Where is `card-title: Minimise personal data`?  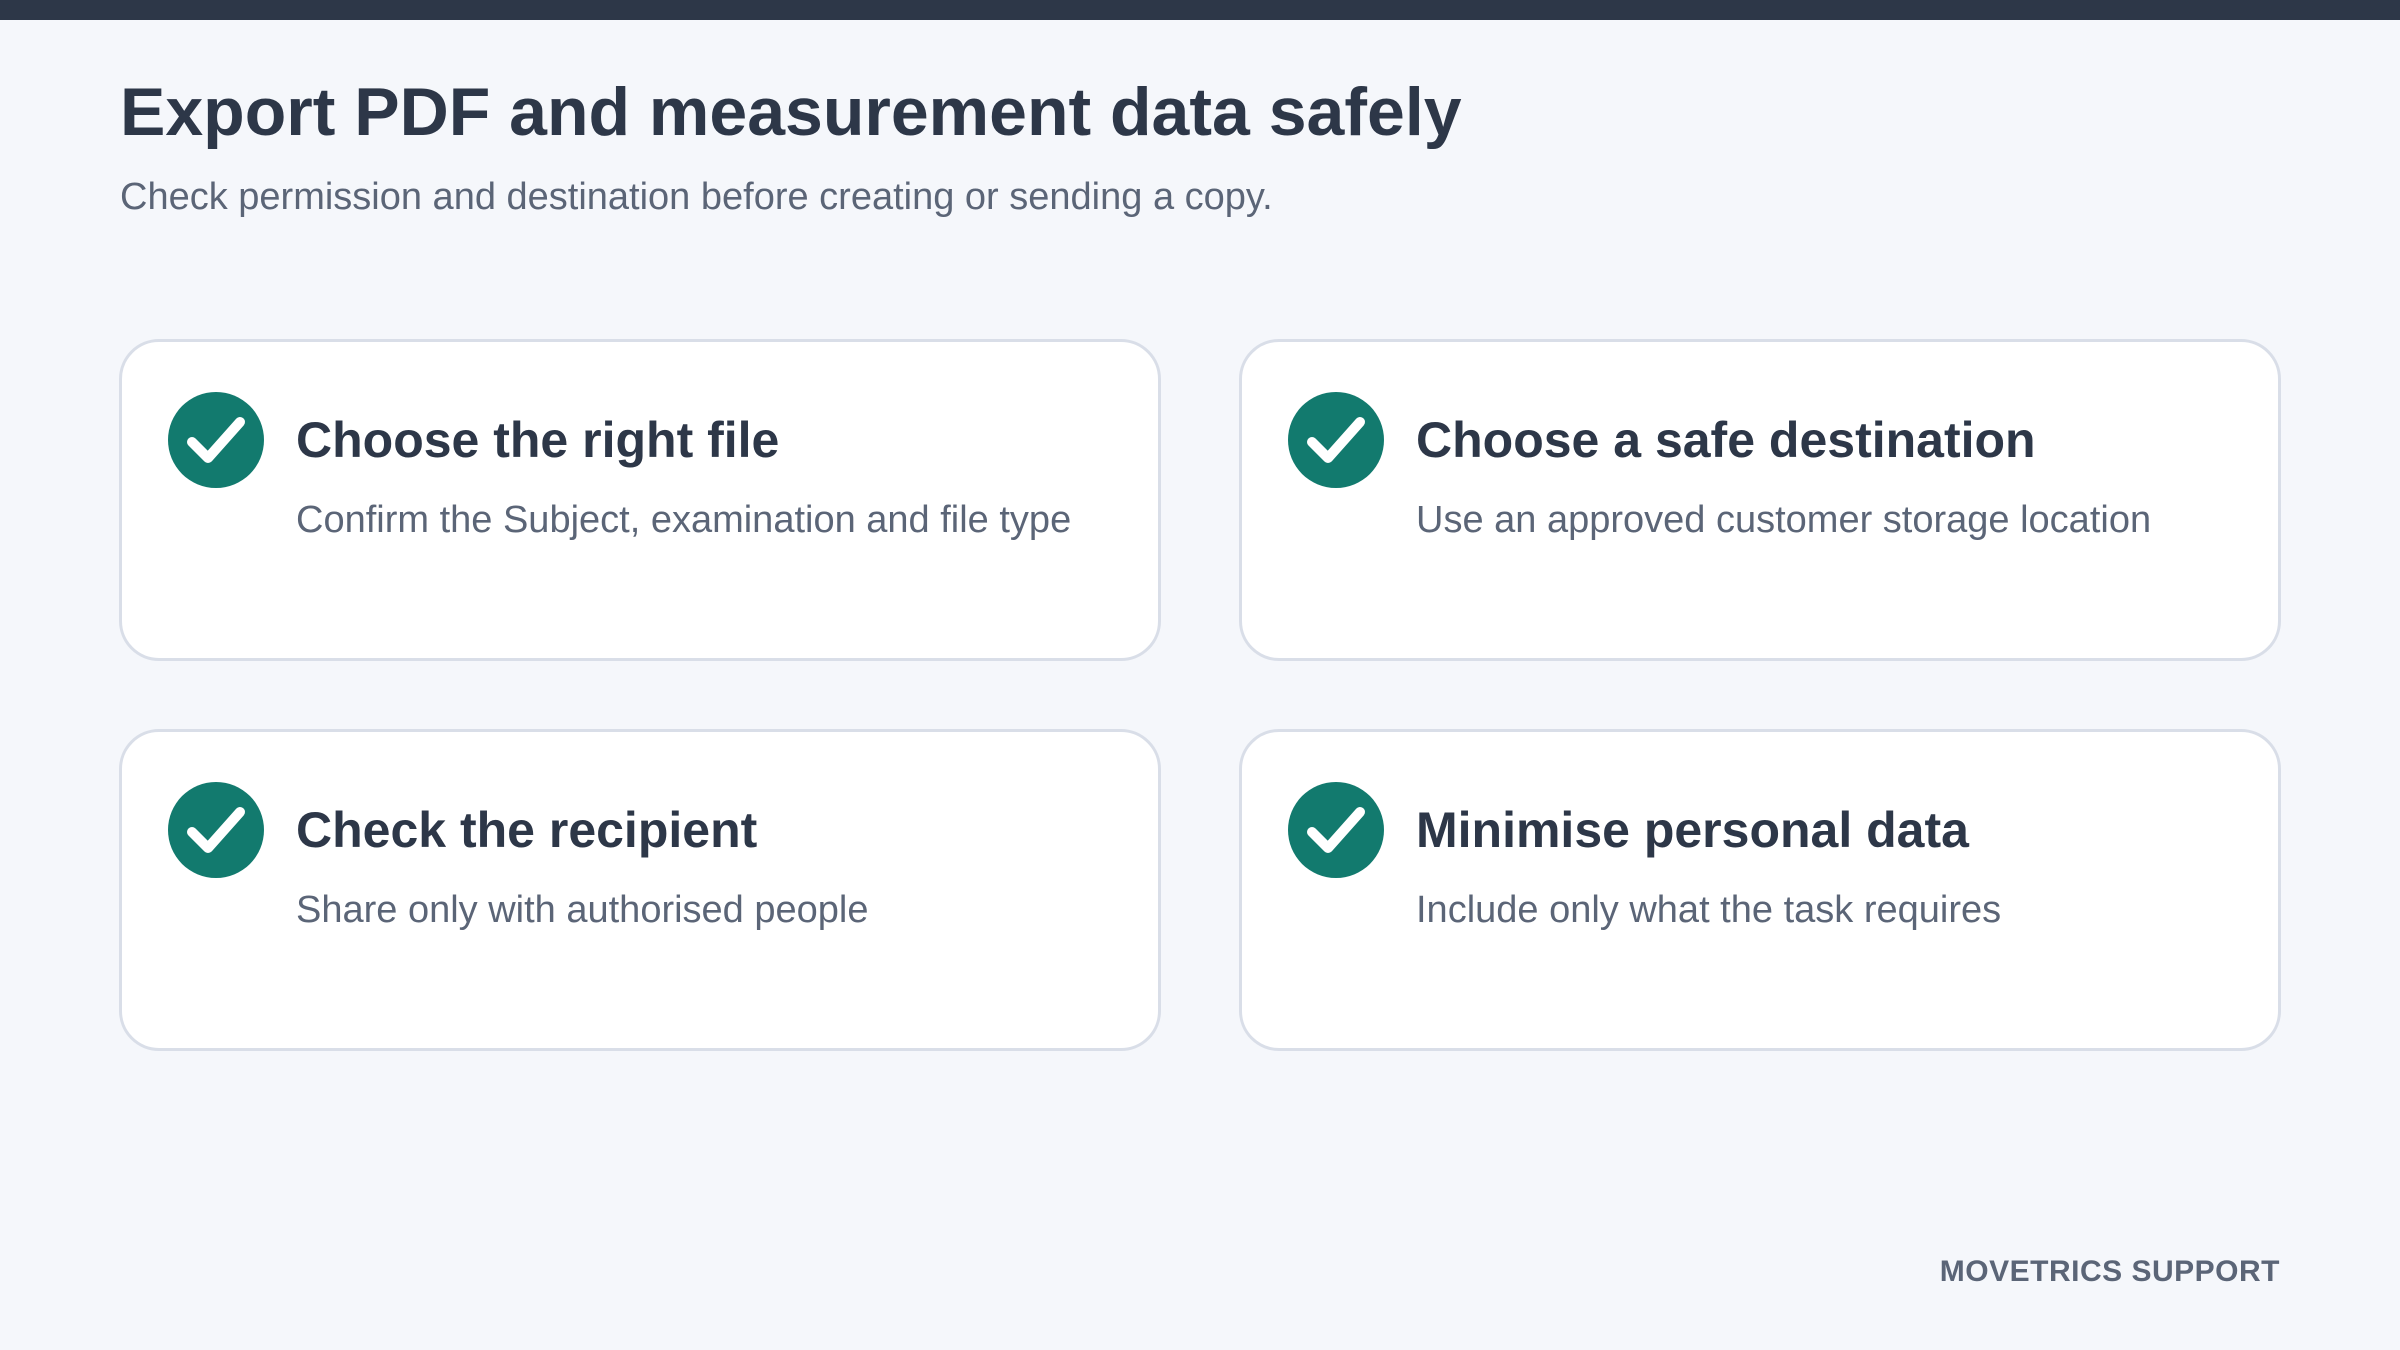
card-title: Minimise personal data is located at coordinates (1692, 830).